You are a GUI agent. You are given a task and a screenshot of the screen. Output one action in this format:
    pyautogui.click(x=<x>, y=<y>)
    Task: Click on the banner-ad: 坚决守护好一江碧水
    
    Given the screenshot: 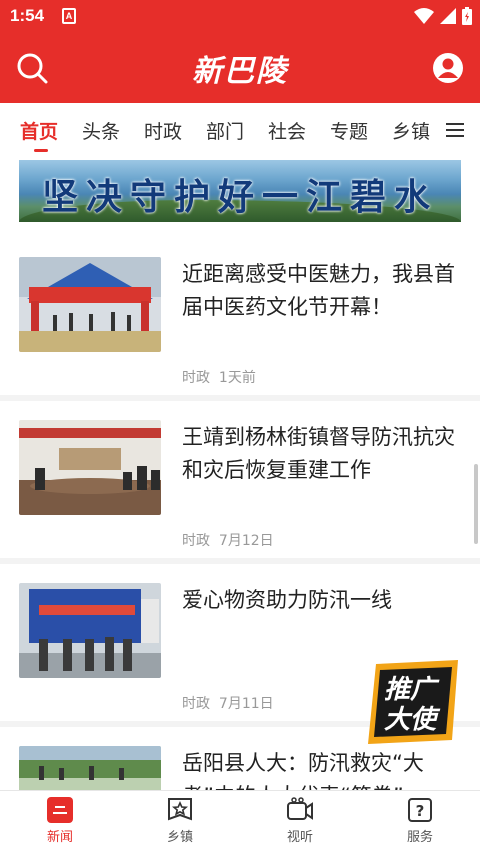 What is the action you would take?
    pyautogui.click(x=240, y=191)
    